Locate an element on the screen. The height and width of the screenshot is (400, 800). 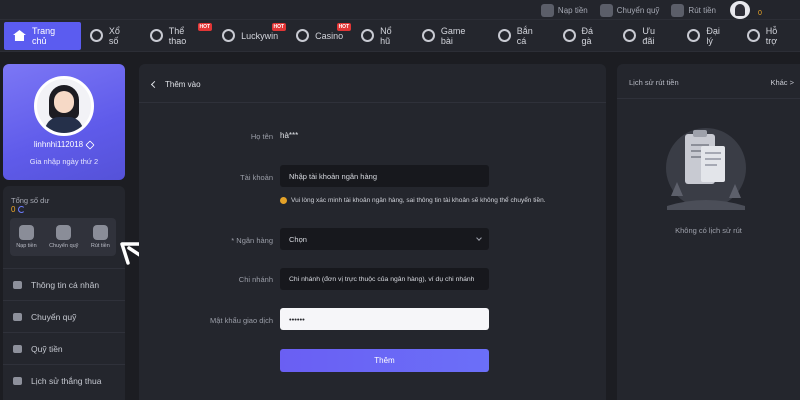
menu-item-history: Lịch sử thắng thua is located at coordinates (64, 380).